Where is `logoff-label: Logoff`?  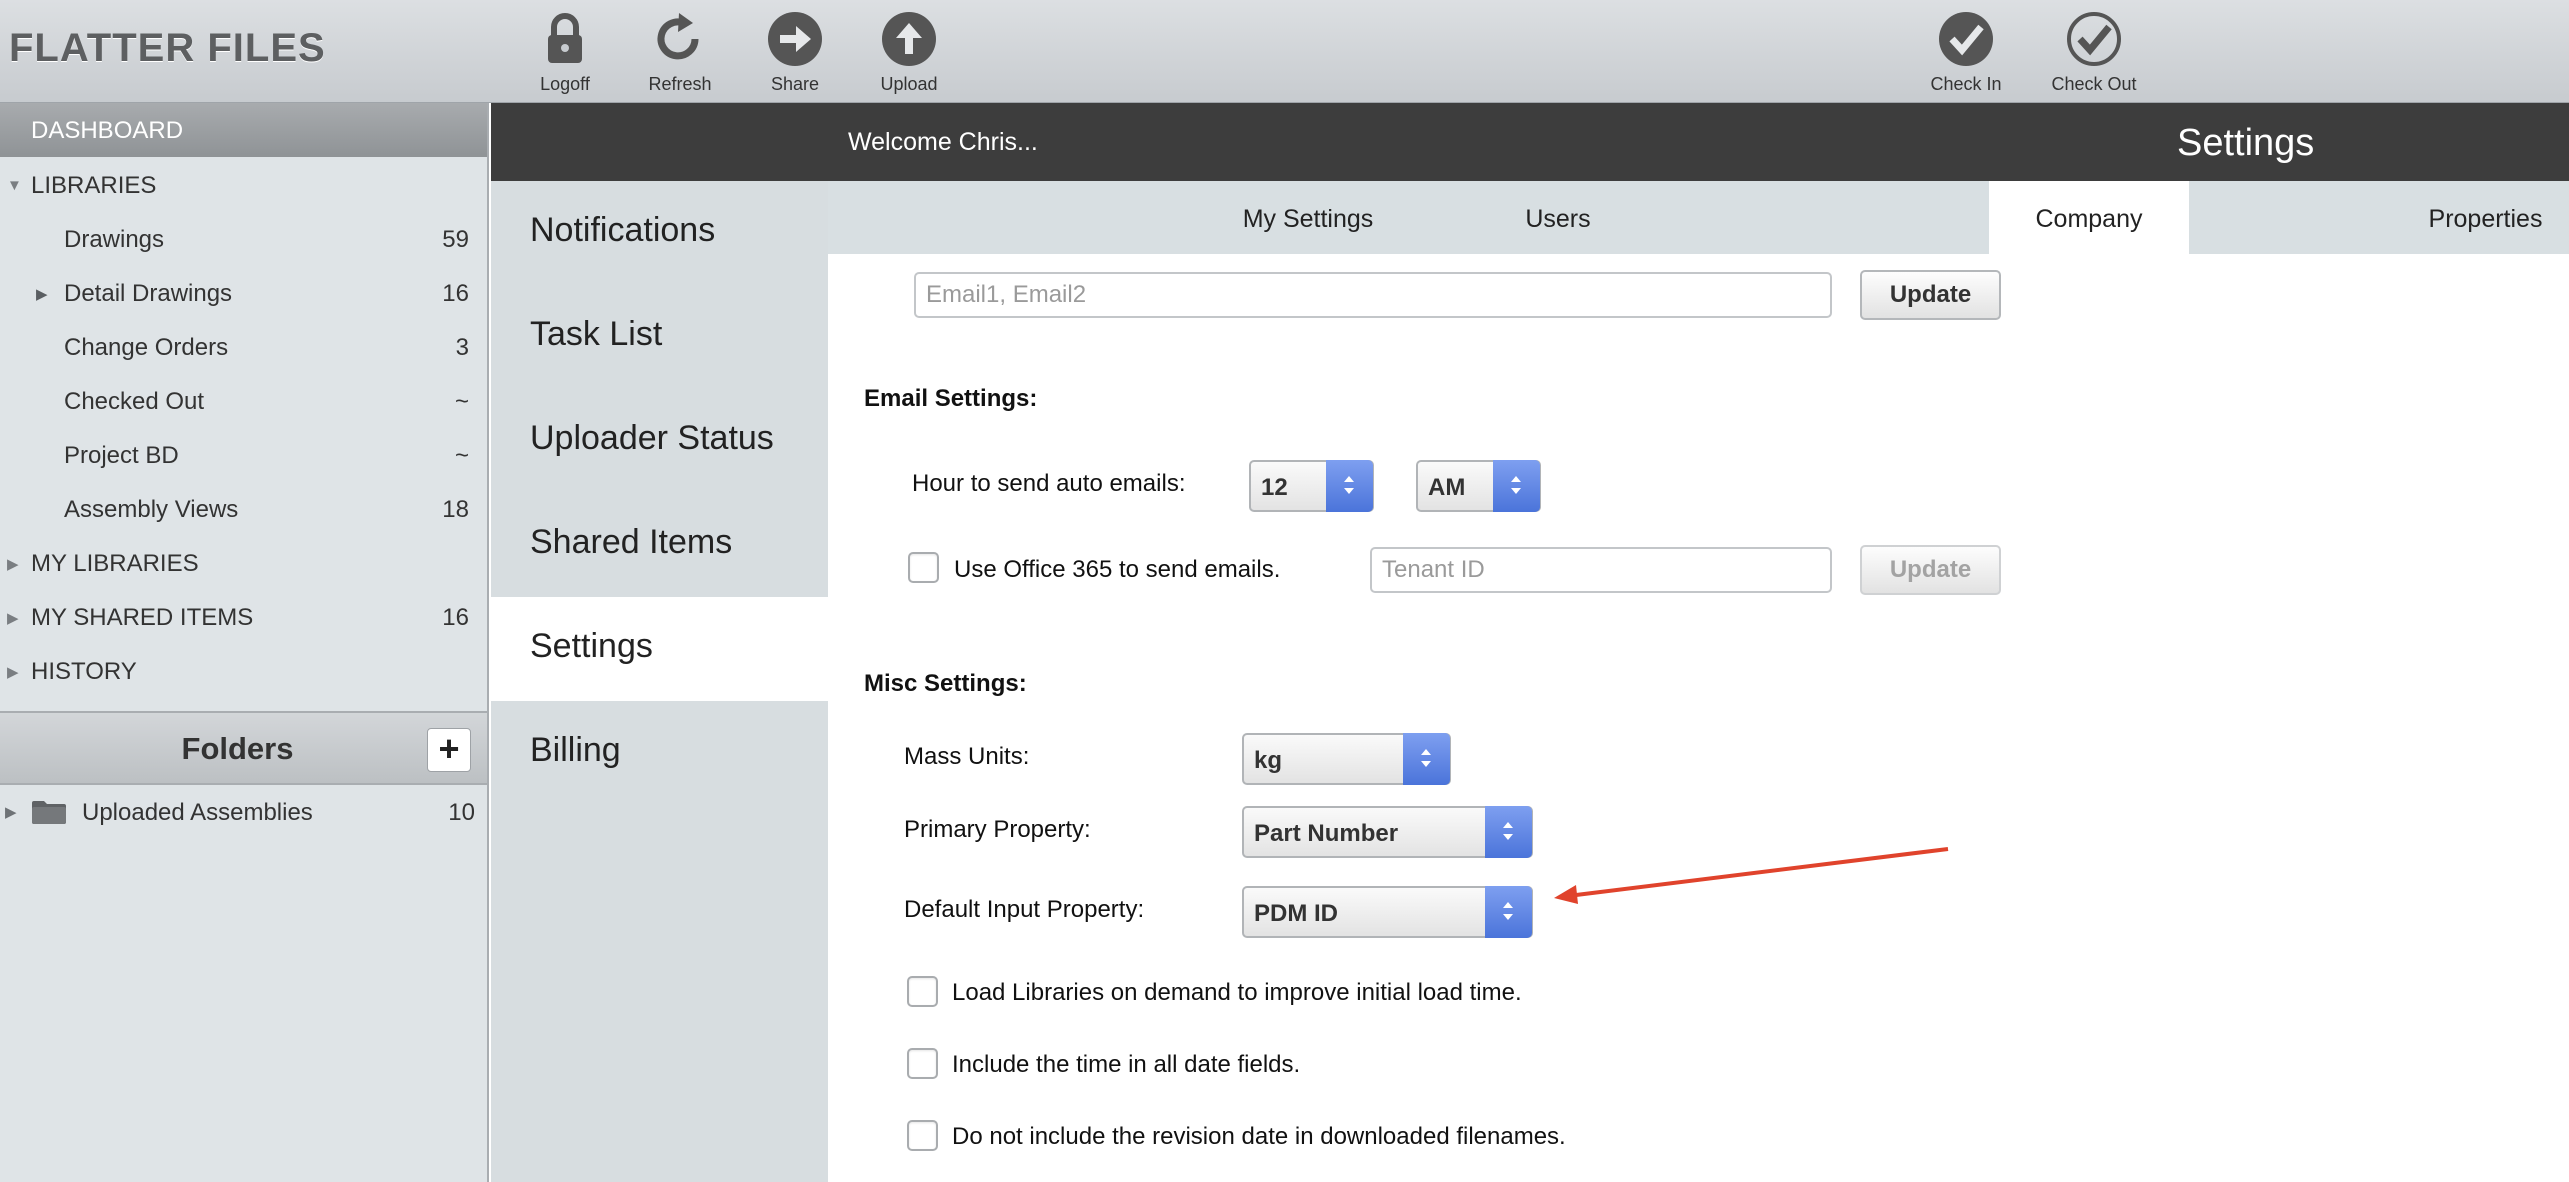
logoff-label: Logoff is located at coordinates (565, 84).